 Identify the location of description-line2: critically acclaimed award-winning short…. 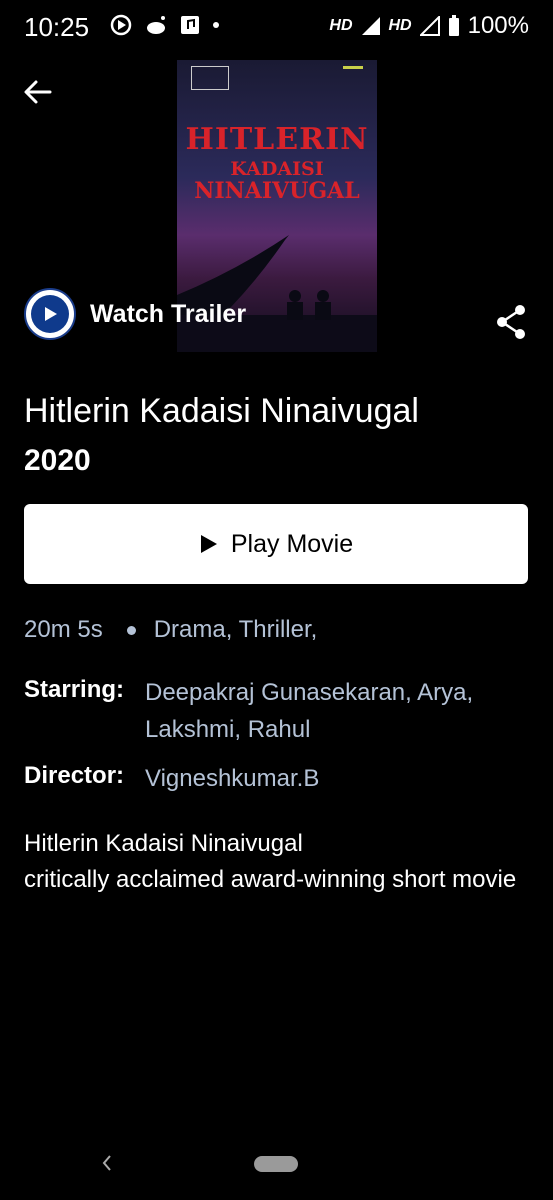
(270, 879).